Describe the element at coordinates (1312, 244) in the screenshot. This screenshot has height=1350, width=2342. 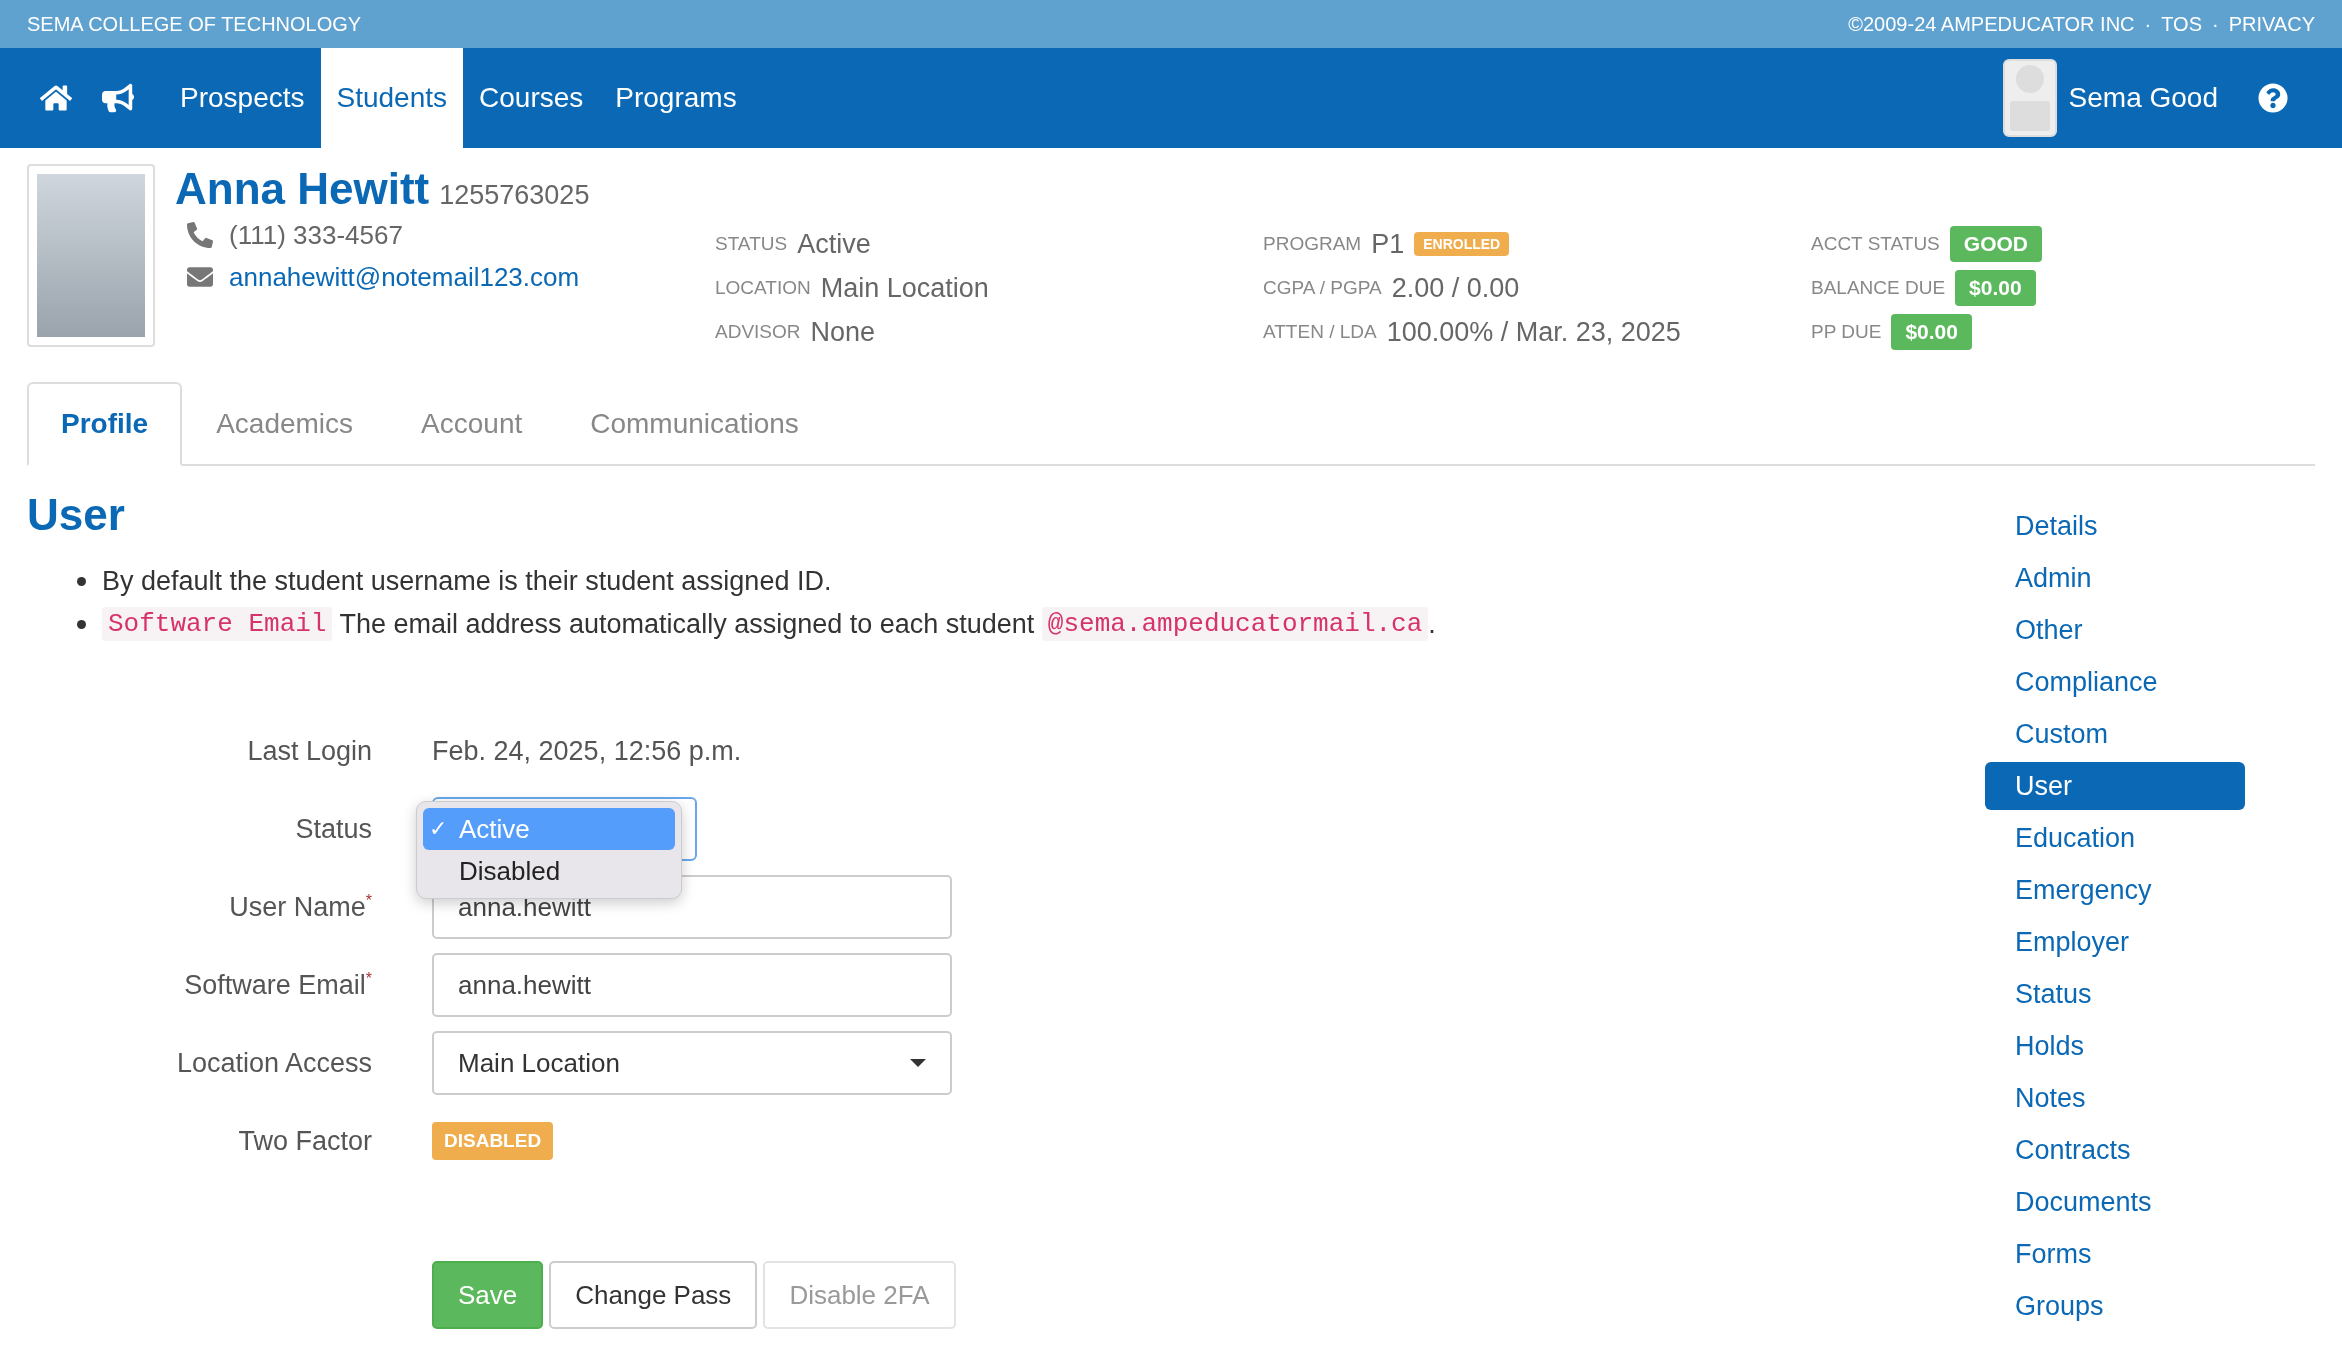
I see `info-label: PROGRAM` at that location.